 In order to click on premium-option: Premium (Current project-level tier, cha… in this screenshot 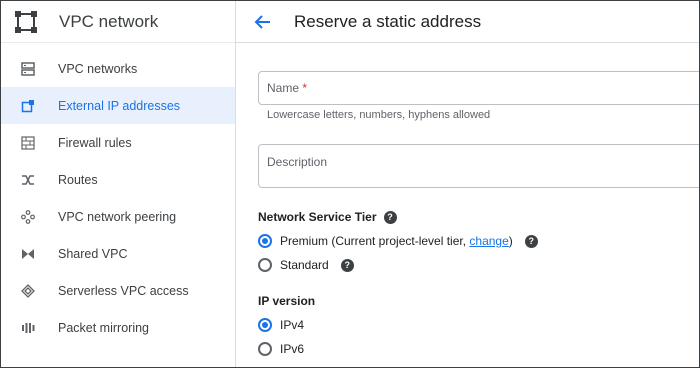, I will do `click(398, 241)`.